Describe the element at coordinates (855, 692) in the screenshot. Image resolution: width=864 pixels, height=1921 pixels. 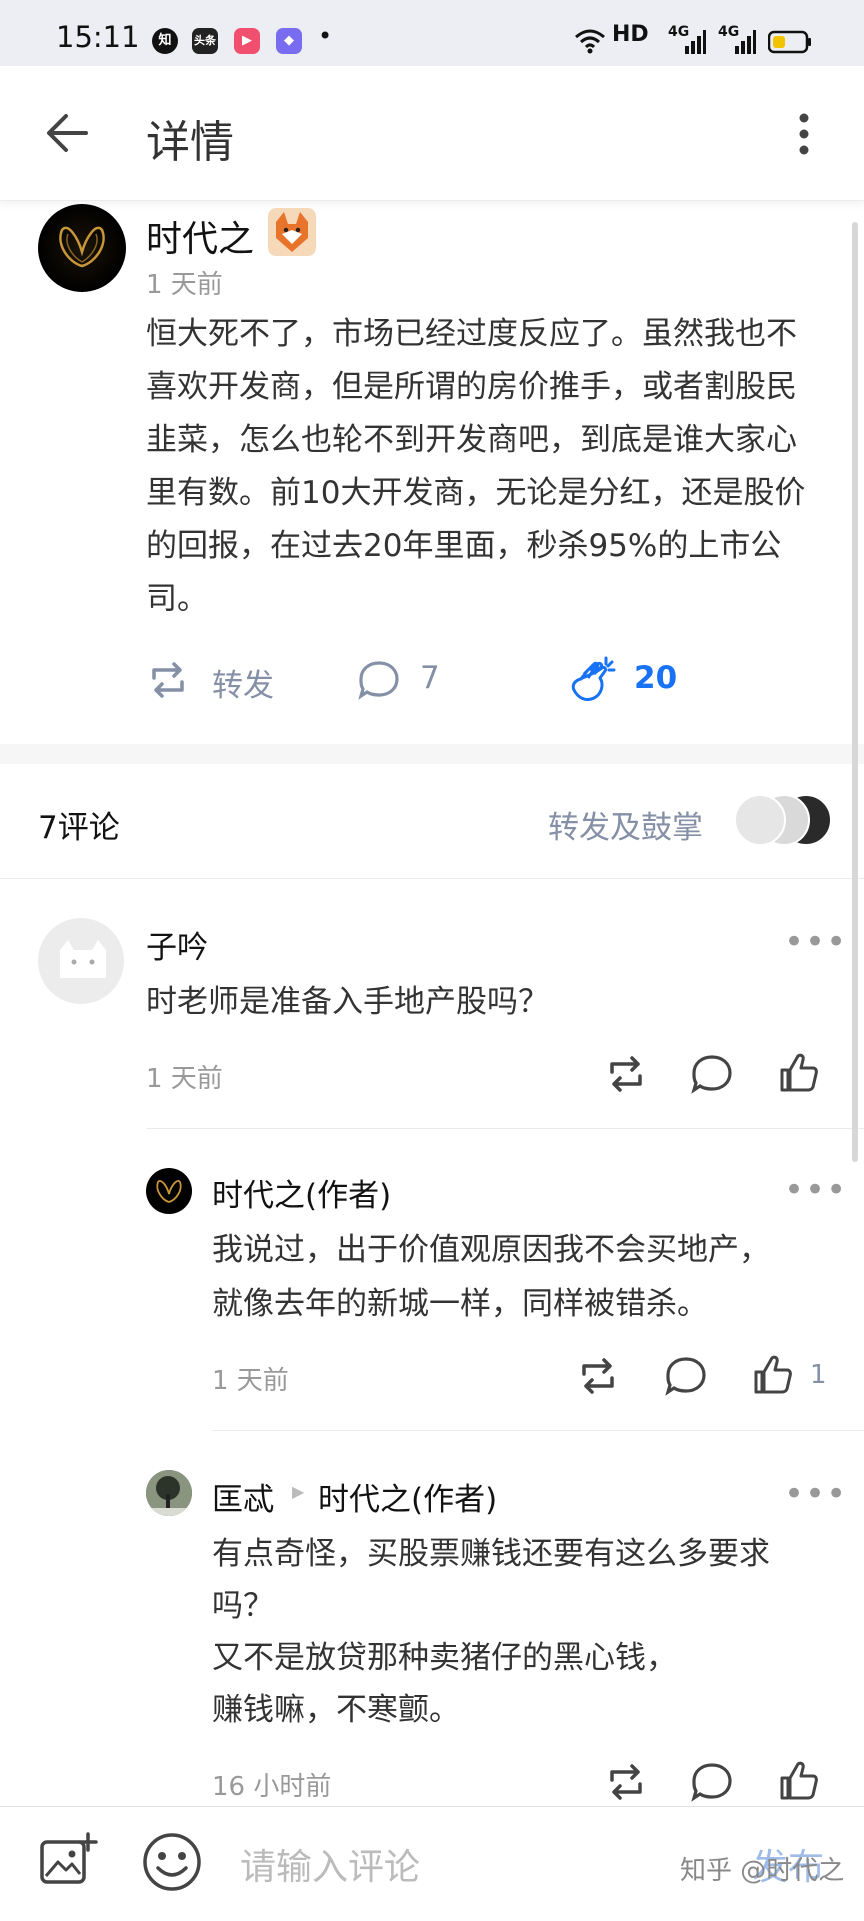
I see `scrollbar` at that location.